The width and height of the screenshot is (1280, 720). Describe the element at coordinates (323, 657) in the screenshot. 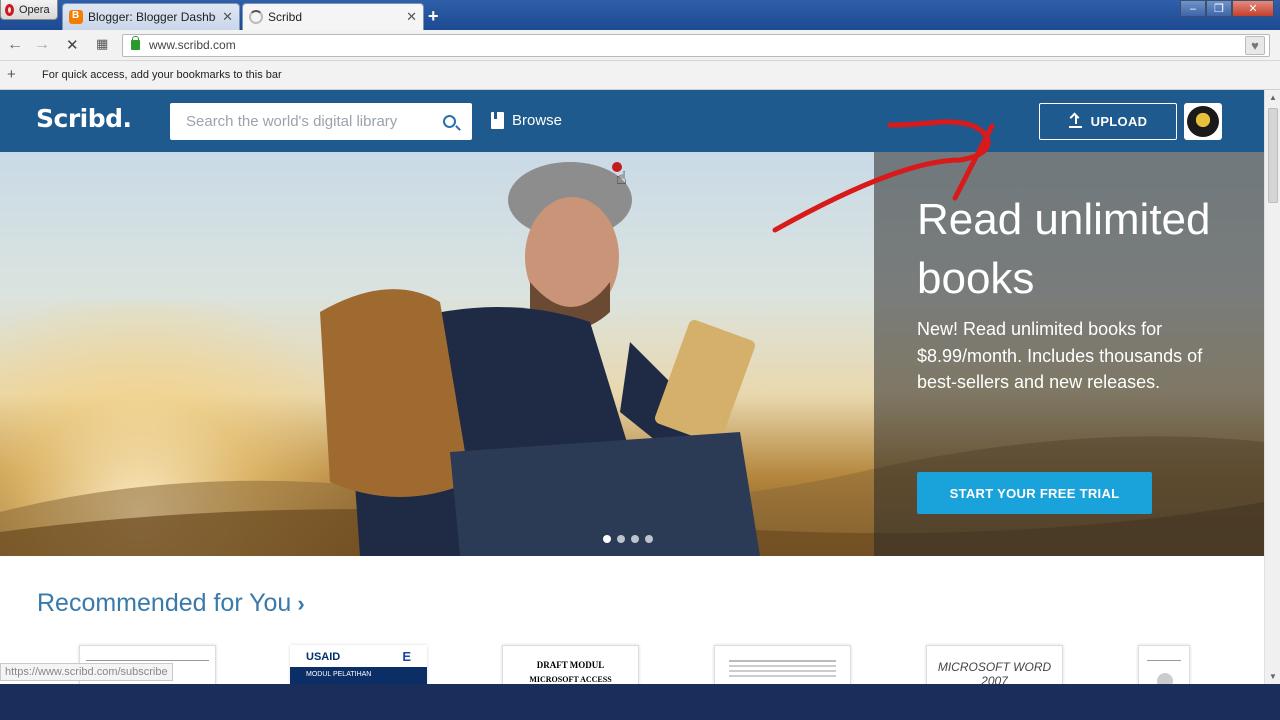

I see `book-title: USAID` at that location.